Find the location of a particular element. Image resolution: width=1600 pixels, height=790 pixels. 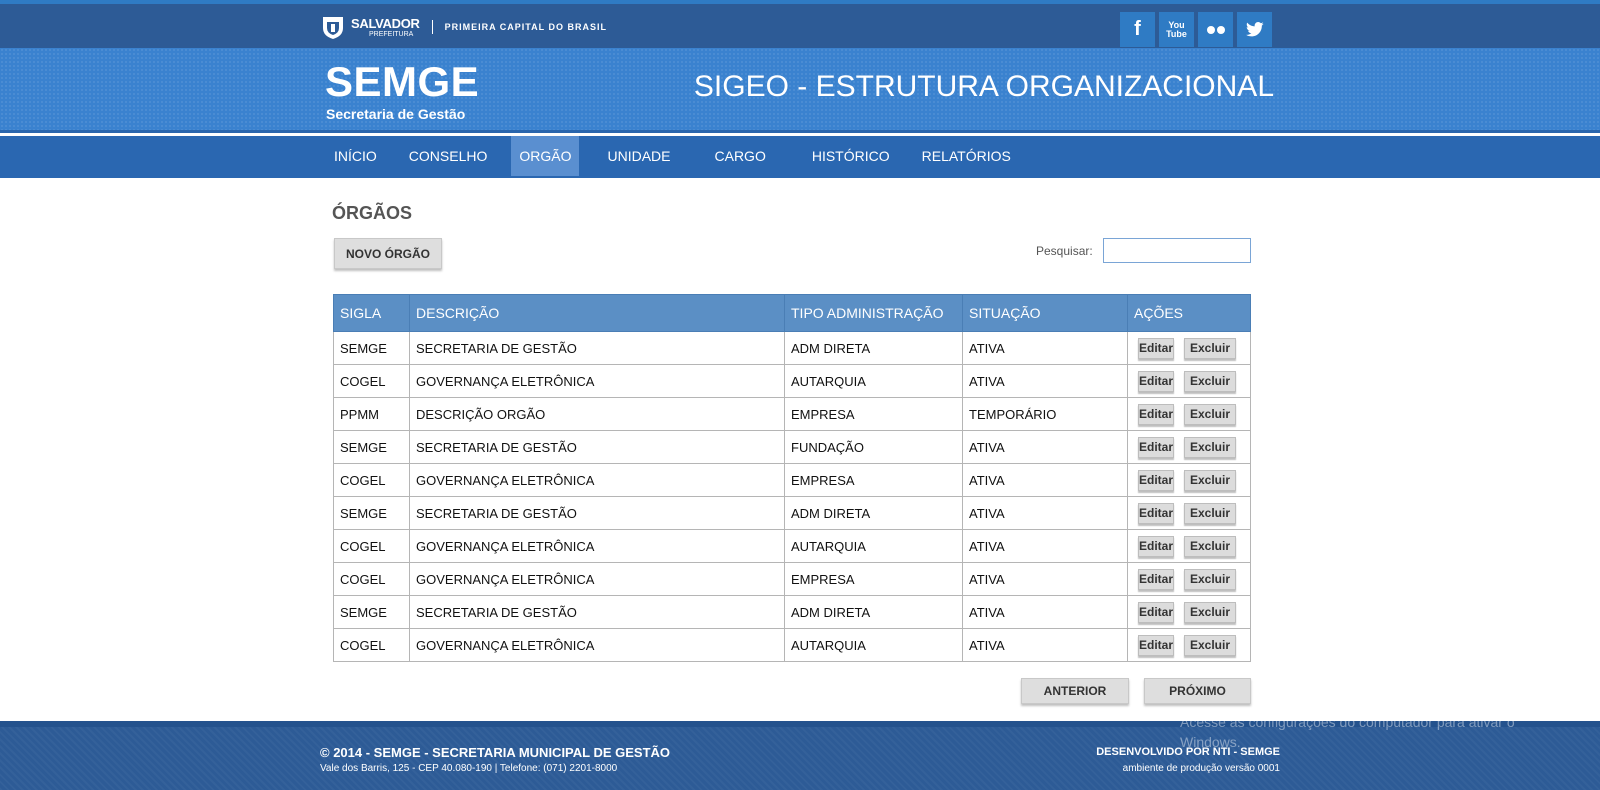

search-input is located at coordinates (1177, 250).